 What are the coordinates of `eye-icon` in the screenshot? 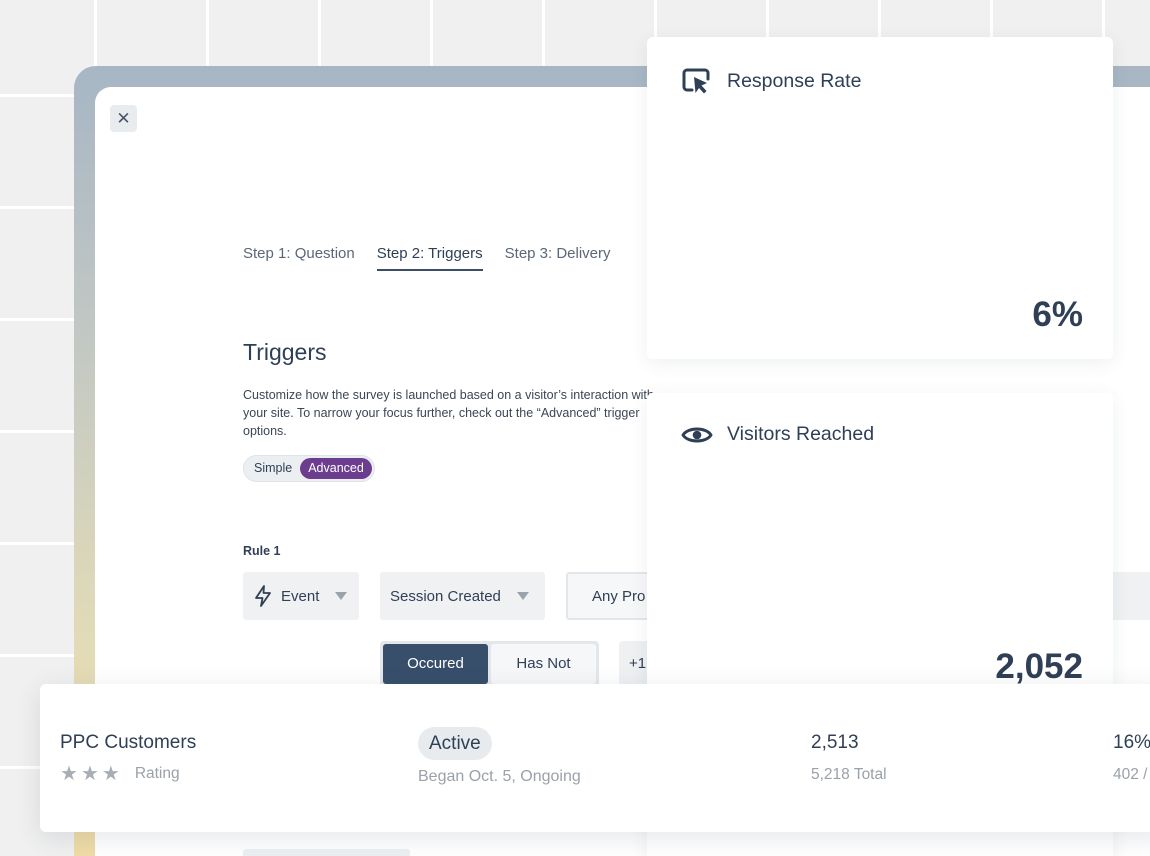 It's located at (697, 434).